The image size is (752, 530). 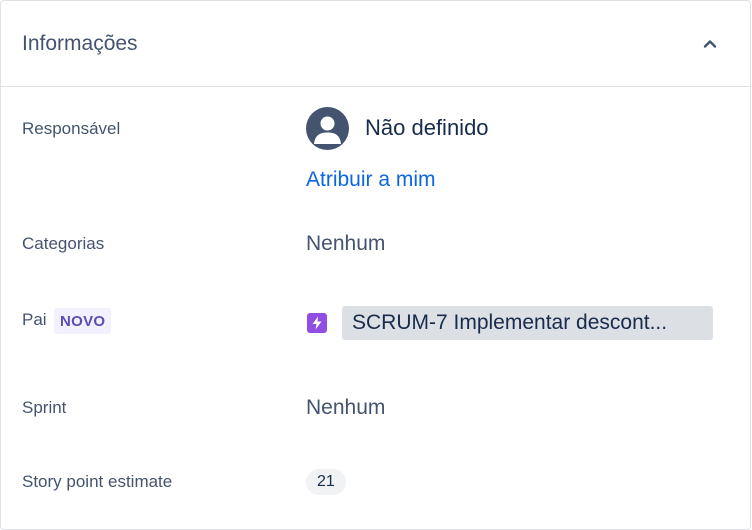 What do you see at coordinates (326, 482) in the screenshot?
I see `story-points-value: 21` at bounding box center [326, 482].